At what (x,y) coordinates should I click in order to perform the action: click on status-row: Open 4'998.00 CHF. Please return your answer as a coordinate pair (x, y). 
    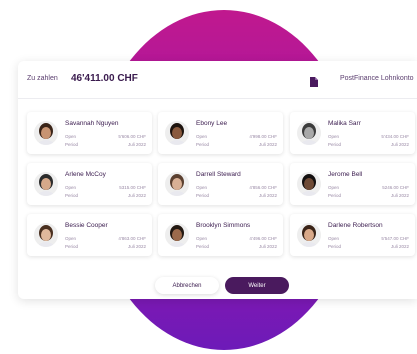
    Looking at the image, I should click on (236, 136).